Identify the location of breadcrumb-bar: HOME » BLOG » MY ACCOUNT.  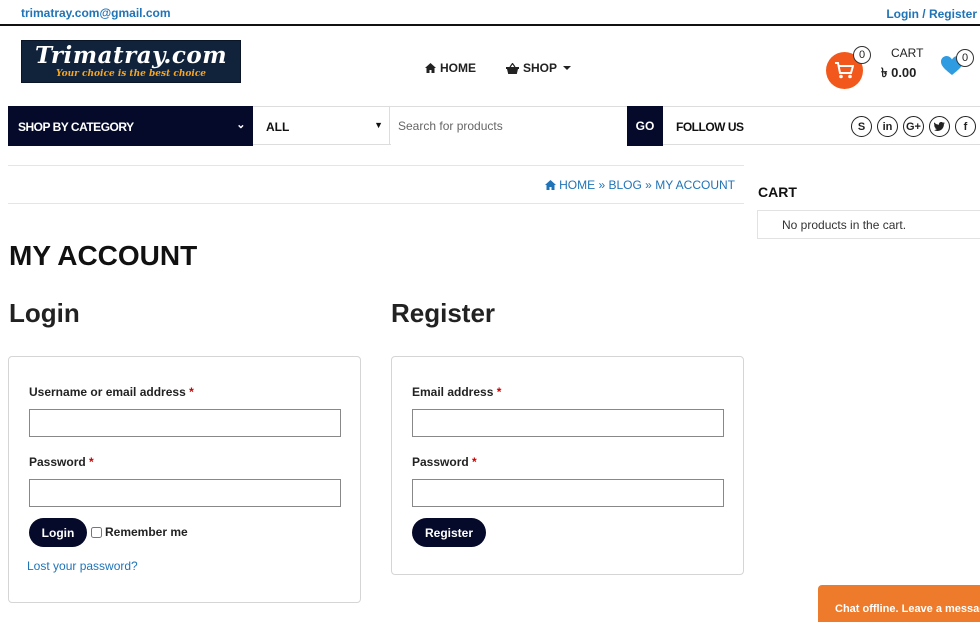
(376, 184).